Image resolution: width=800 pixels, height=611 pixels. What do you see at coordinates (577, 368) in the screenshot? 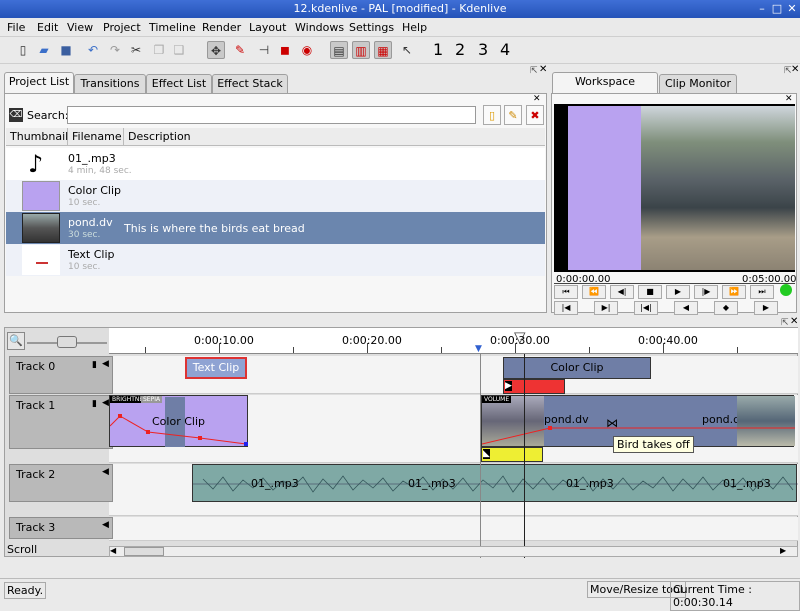
I see `color-clip-track0: Color Clip` at bounding box center [577, 368].